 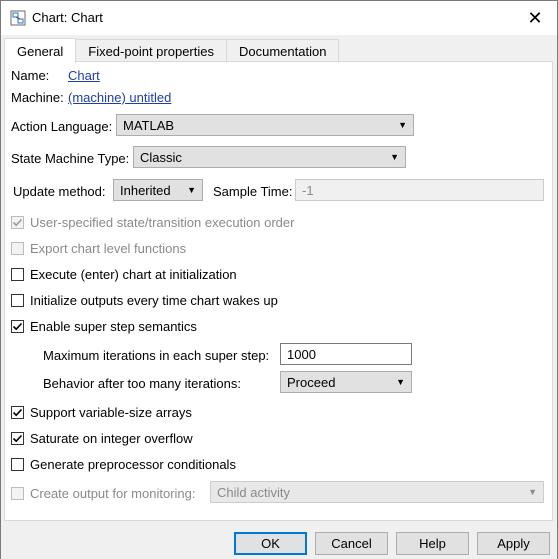 I want to click on checkbox-label: Saturate on integer overflow, so click(x=111, y=438).